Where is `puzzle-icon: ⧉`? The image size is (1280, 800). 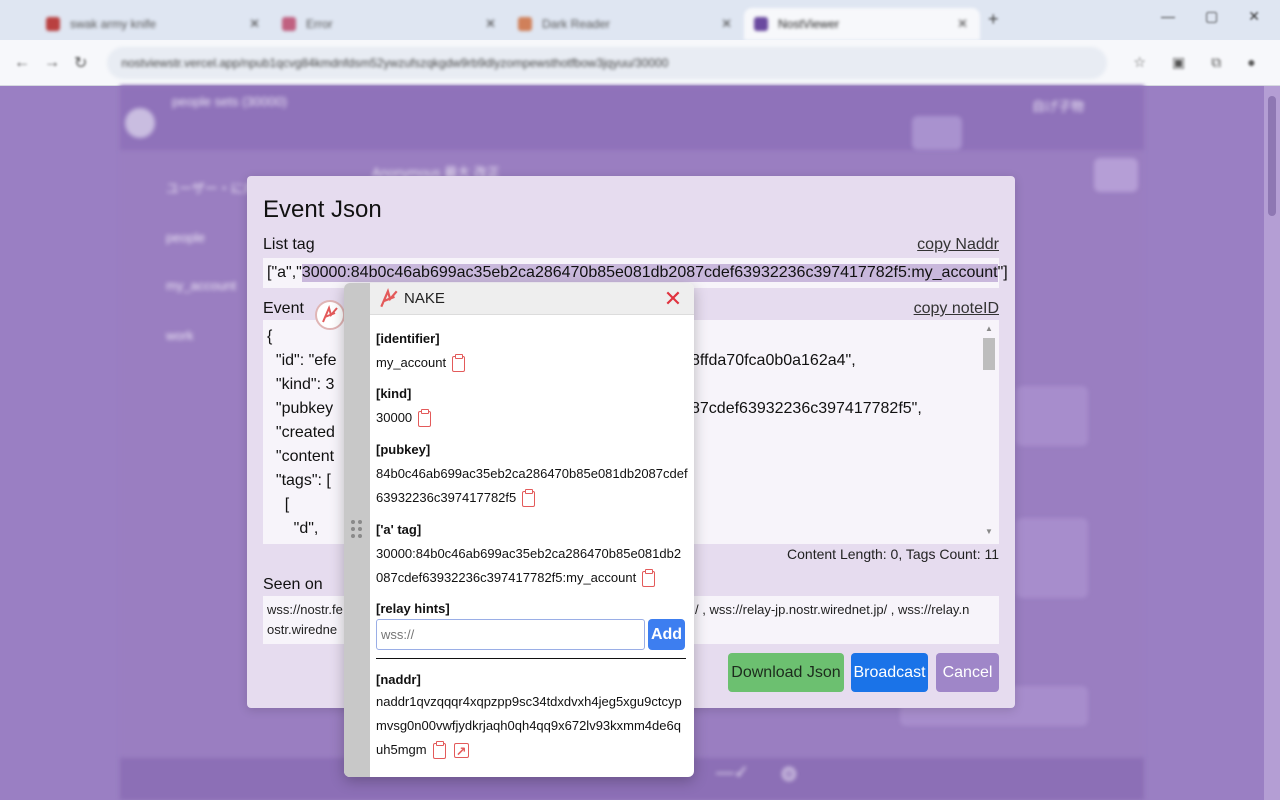 puzzle-icon: ⧉ is located at coordinates (1216, 62).